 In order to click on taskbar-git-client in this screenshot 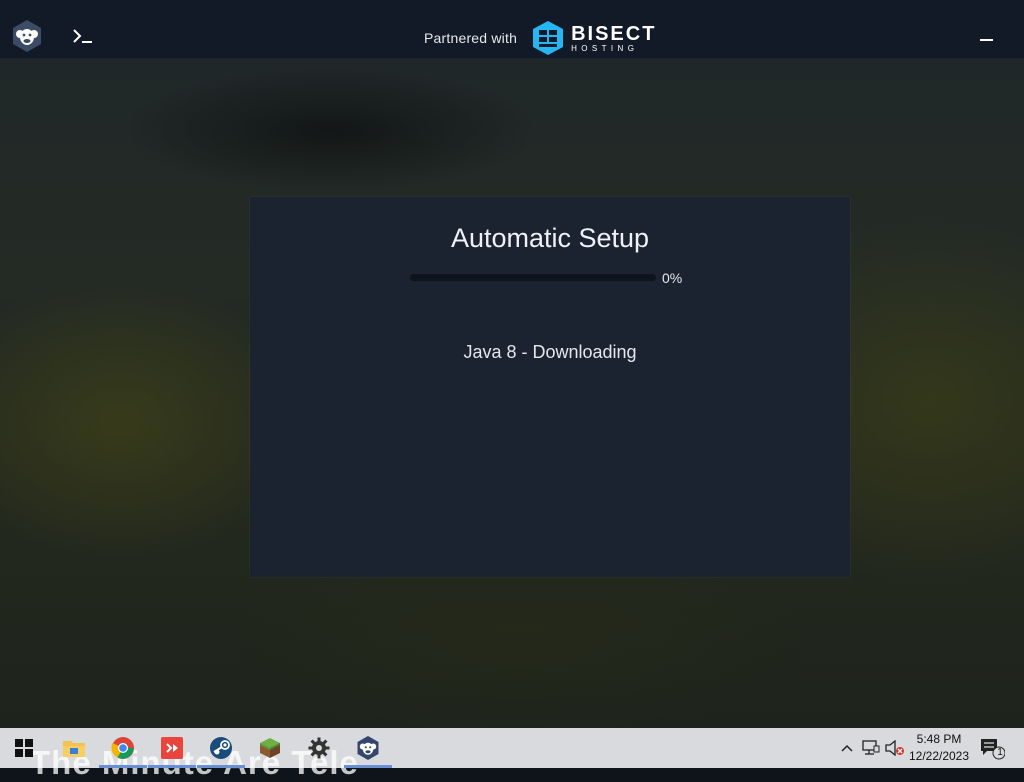, I will do `click(172, 748)`.